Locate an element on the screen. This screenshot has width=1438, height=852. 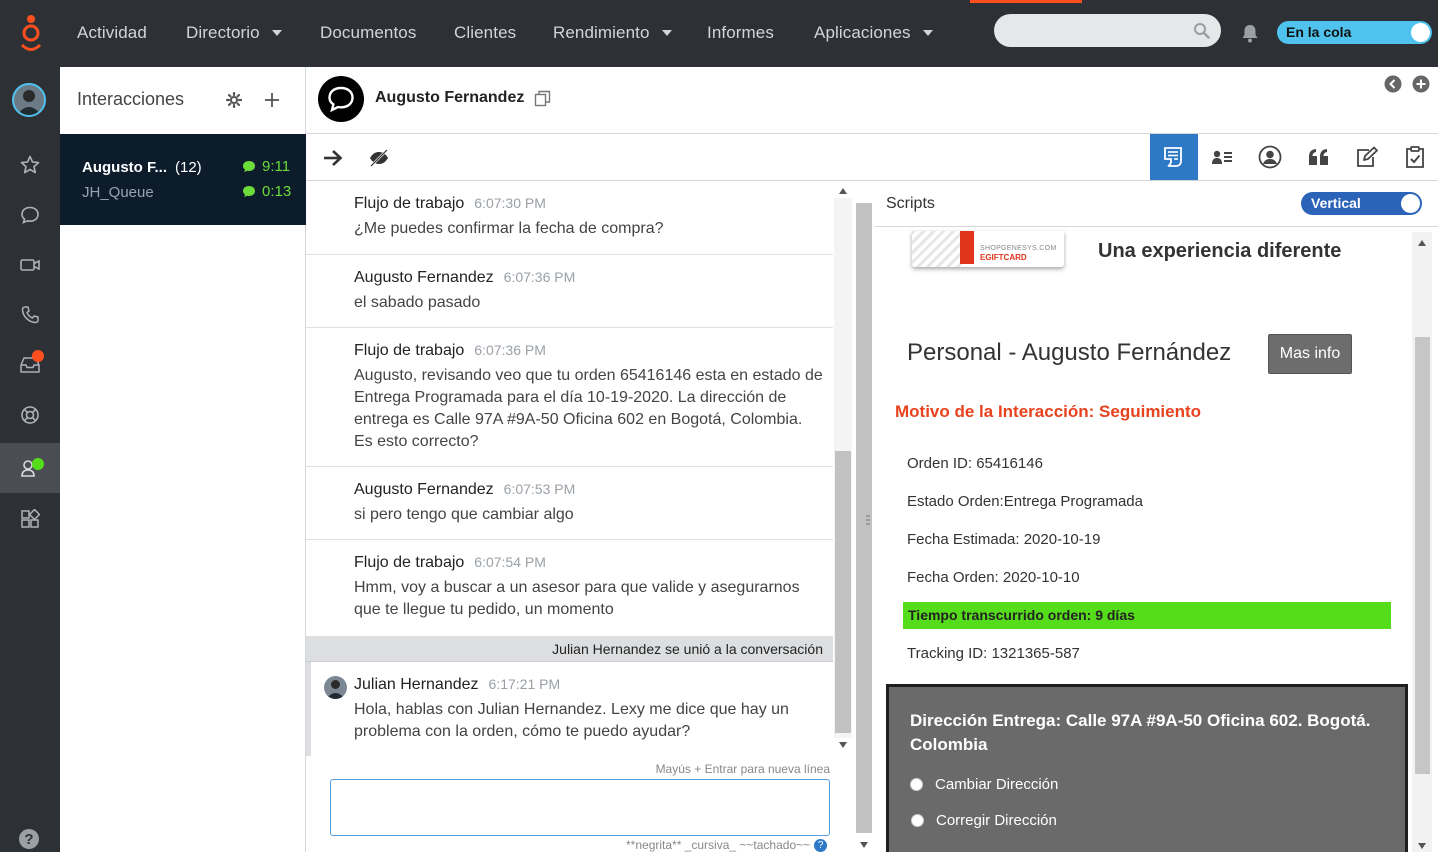
bell-icon is located at coordinates (1250, 33).